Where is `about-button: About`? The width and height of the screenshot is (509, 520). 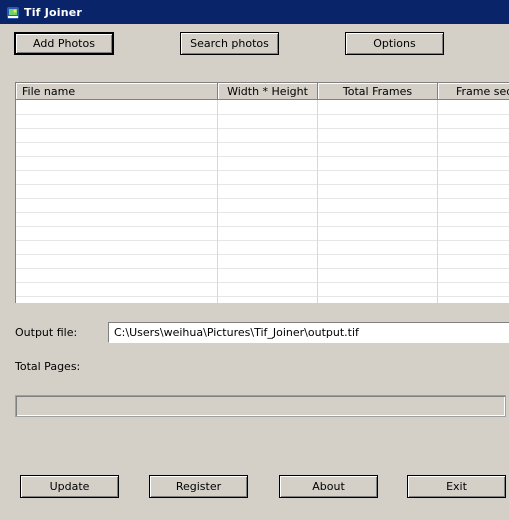 about-button: About is located at coordinates (328, 486).